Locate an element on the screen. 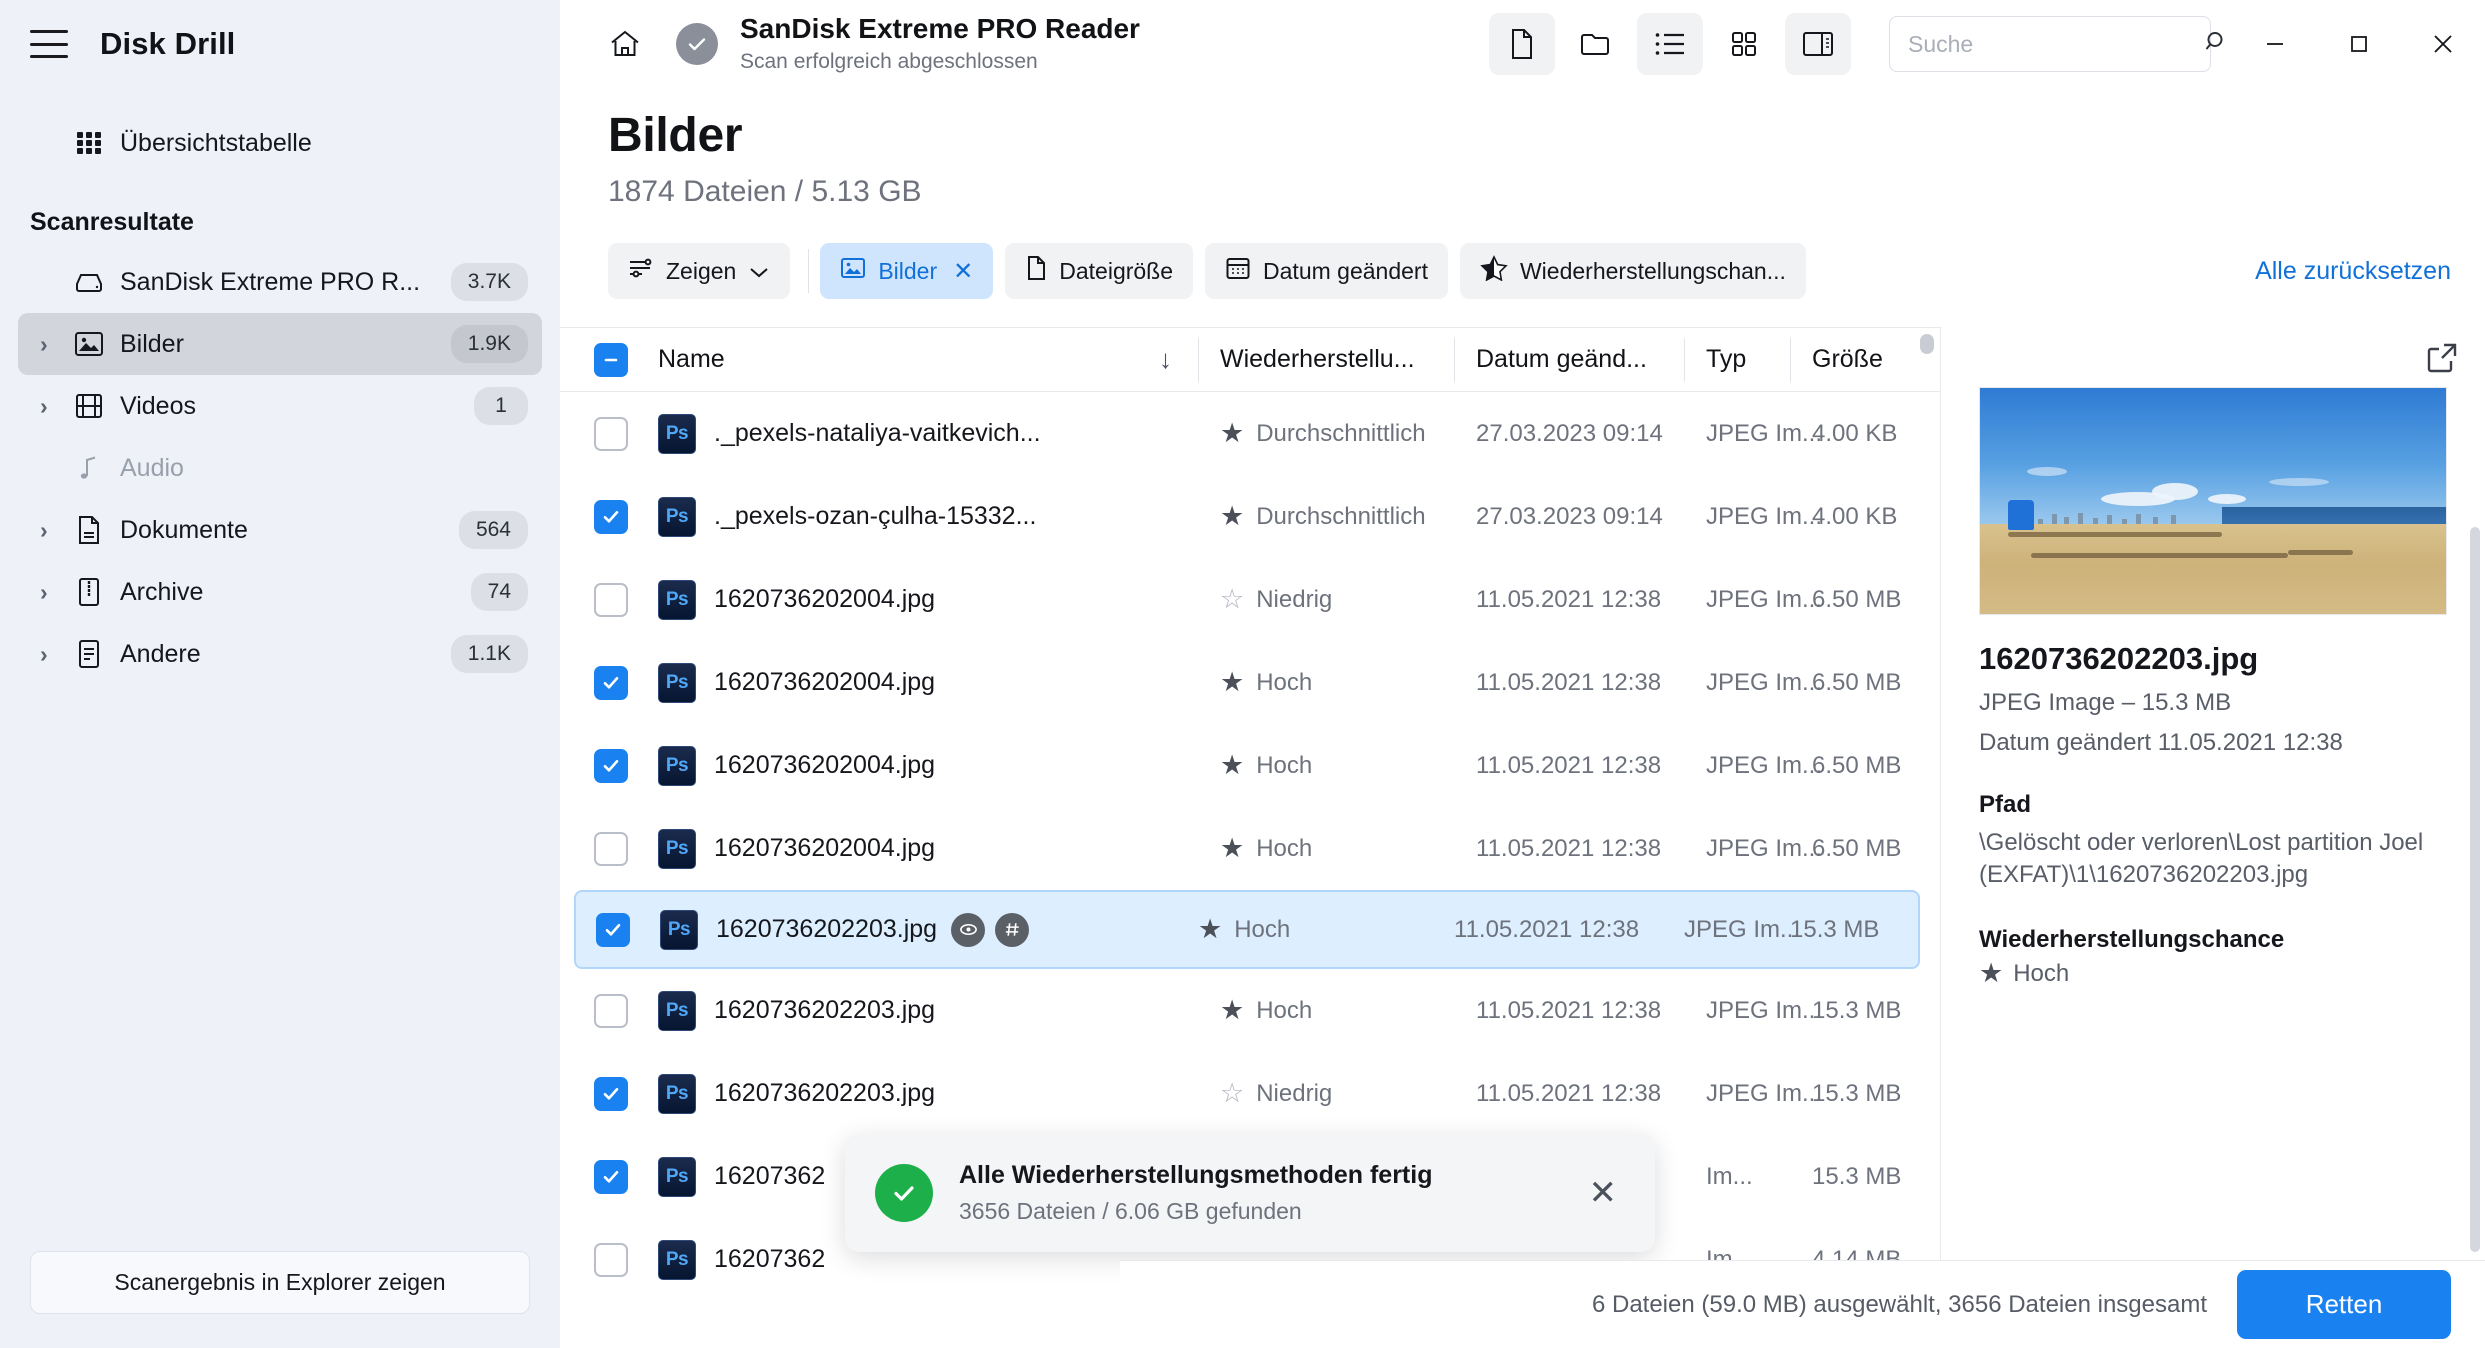  calendar-icon is located at coordinates (1238, 271).